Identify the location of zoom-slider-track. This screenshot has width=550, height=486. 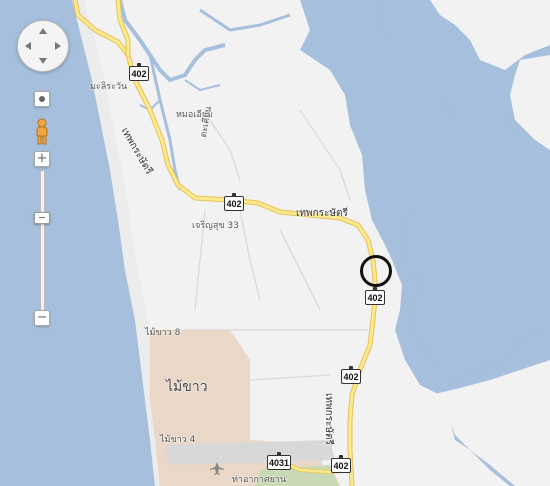
(42, 241).